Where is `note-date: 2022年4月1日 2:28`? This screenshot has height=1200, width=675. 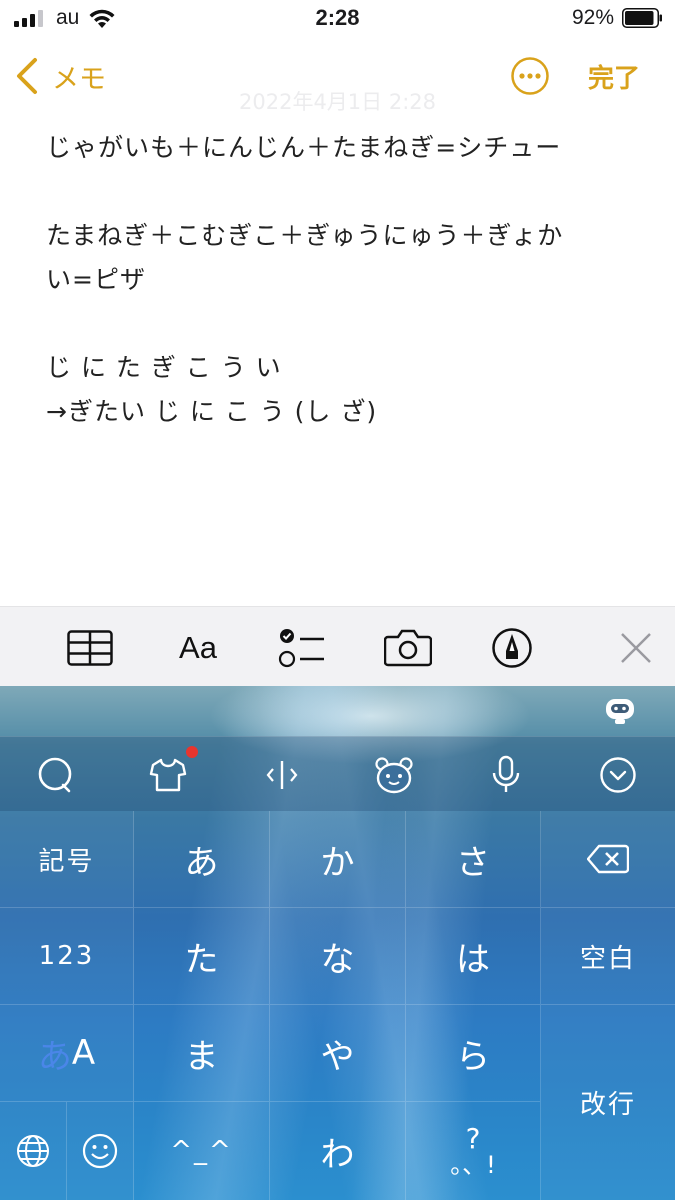
note-date: 2022年4月1日 2:28 is located at coordinates (337, 102).